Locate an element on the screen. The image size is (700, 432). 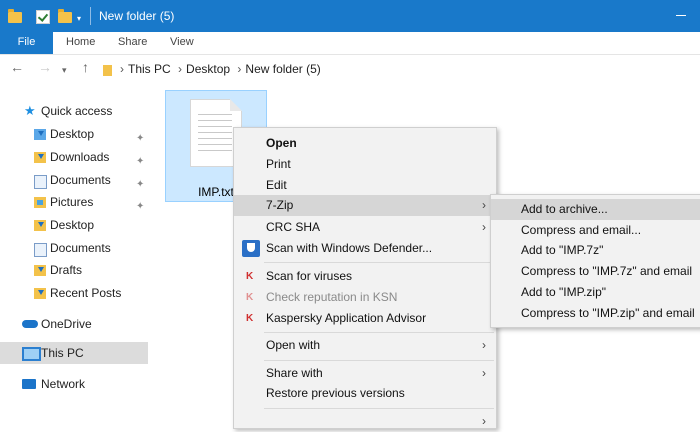
submenu-label: Compress to "IMP.7z" and email is located at coordinates (607, 271).